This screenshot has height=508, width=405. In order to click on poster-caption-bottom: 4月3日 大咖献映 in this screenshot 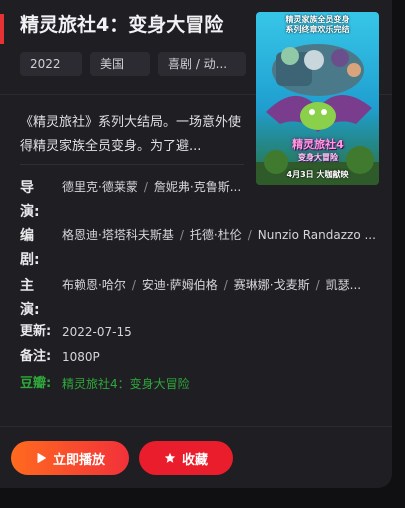, I will do `click(317, 174)`.